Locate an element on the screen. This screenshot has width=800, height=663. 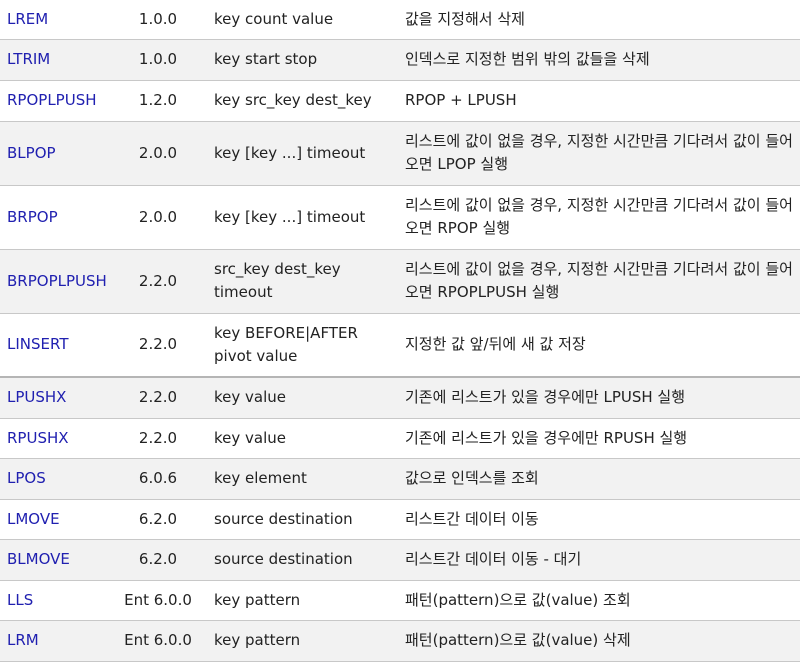
command-cell: LPUSHX is located at coordinates (55, 398).